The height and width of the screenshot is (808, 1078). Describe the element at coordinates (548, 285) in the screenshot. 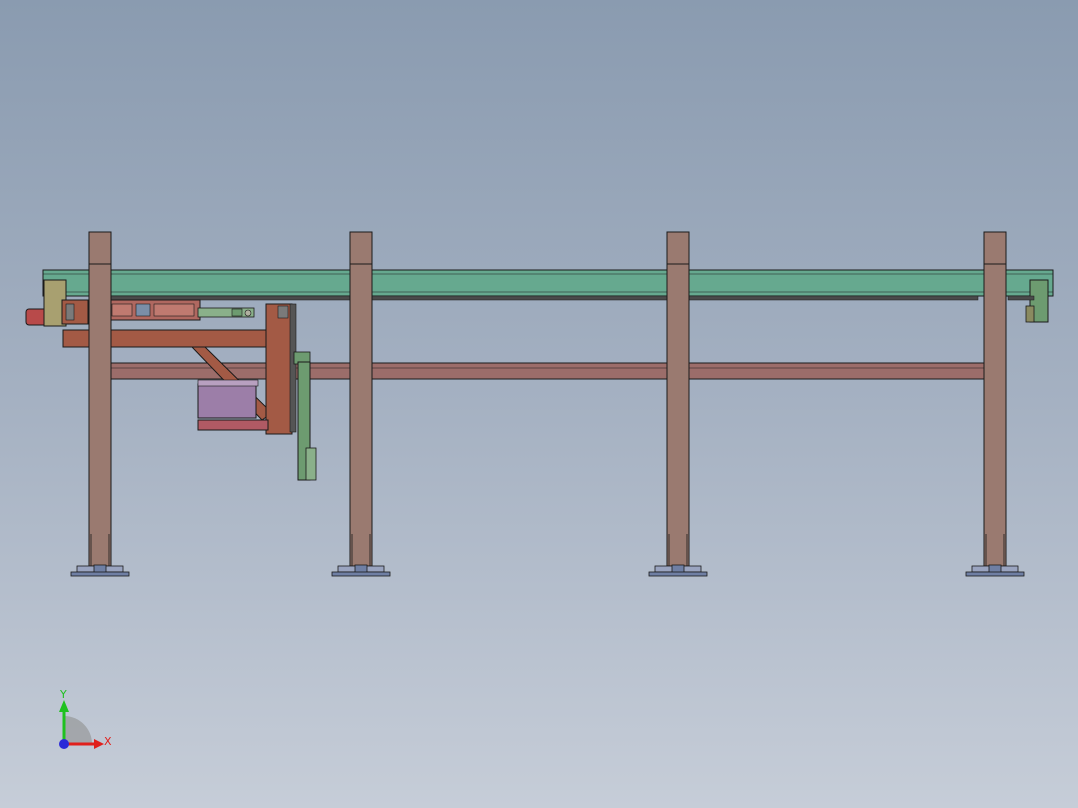

I see `top-guide-rail` at that location.